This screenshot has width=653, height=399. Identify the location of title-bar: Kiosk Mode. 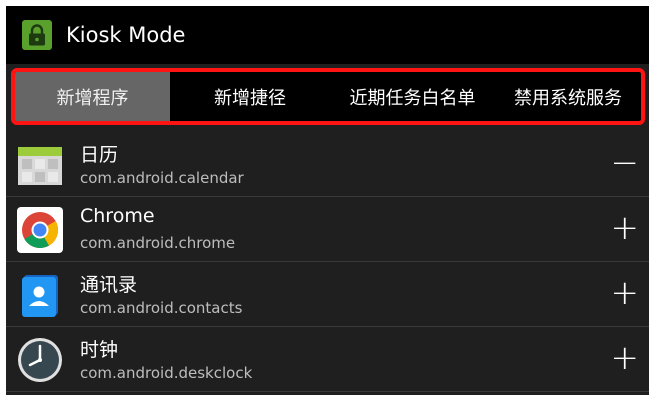
(327, 35).